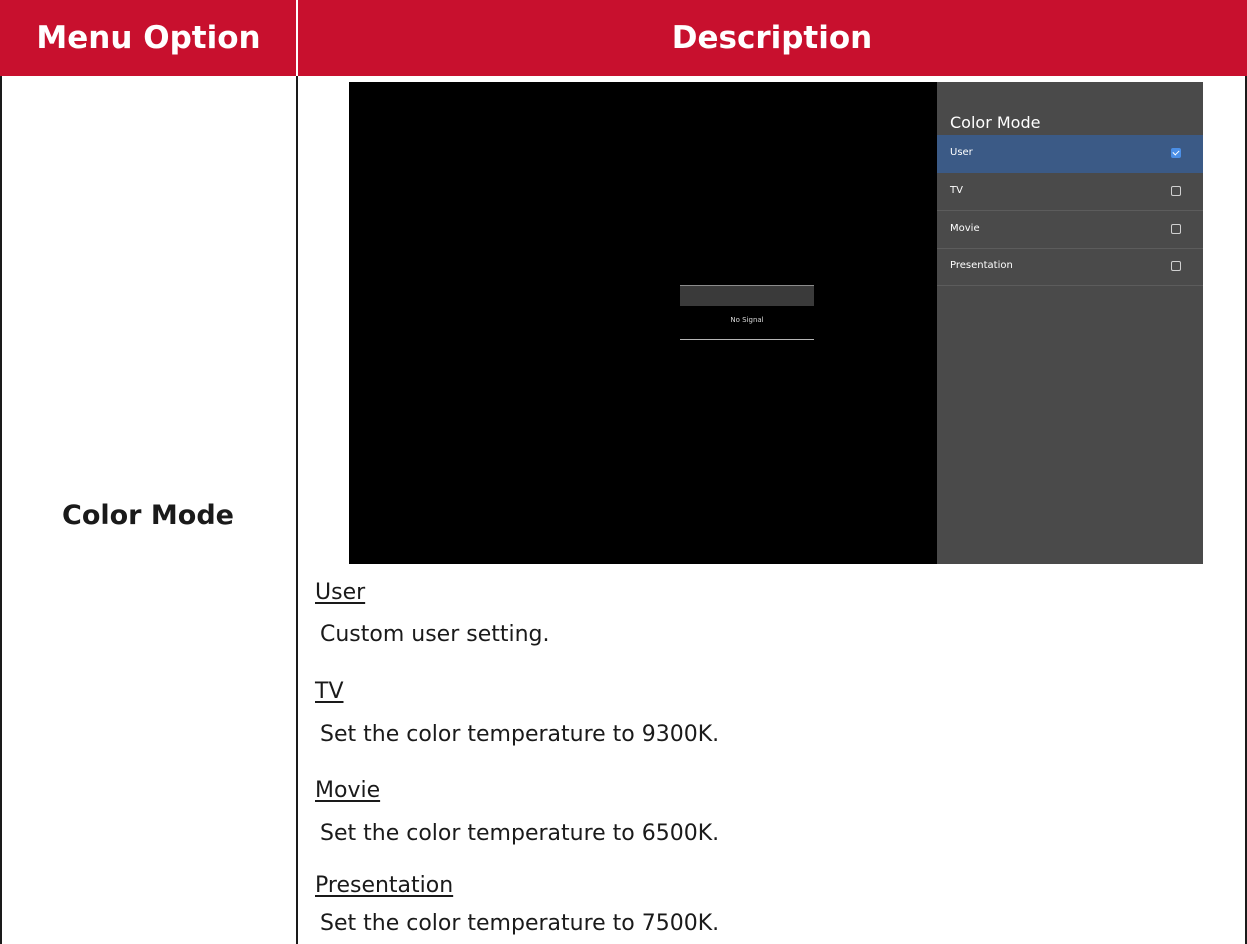 This screenshot has width=1247, height=944. What do you see at coordinates (1070, 230) in the screenshot?
I see `osd-item-movie: Movie` at bounding box center [1070, 230].